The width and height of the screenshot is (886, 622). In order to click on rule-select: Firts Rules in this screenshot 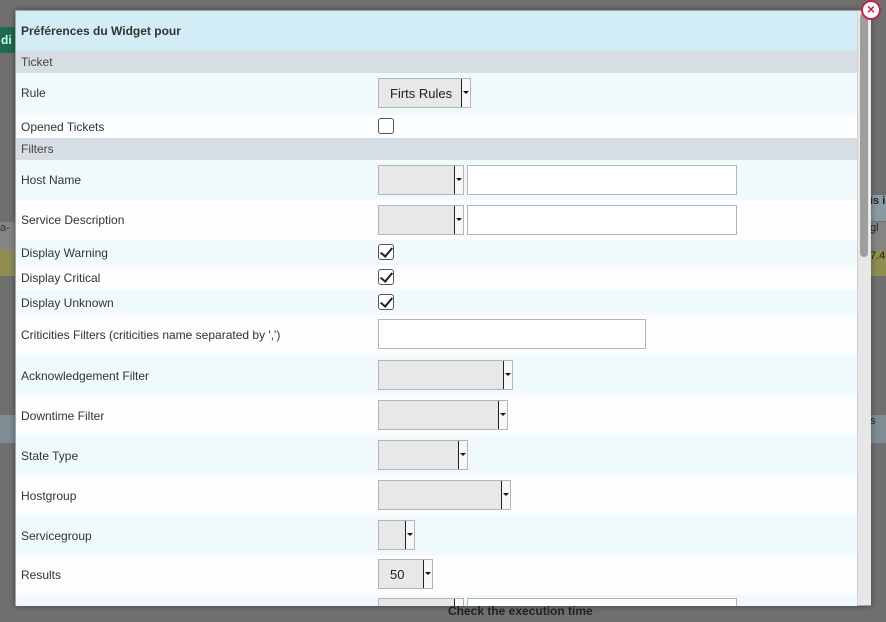, I will do `click(424, 93)`.